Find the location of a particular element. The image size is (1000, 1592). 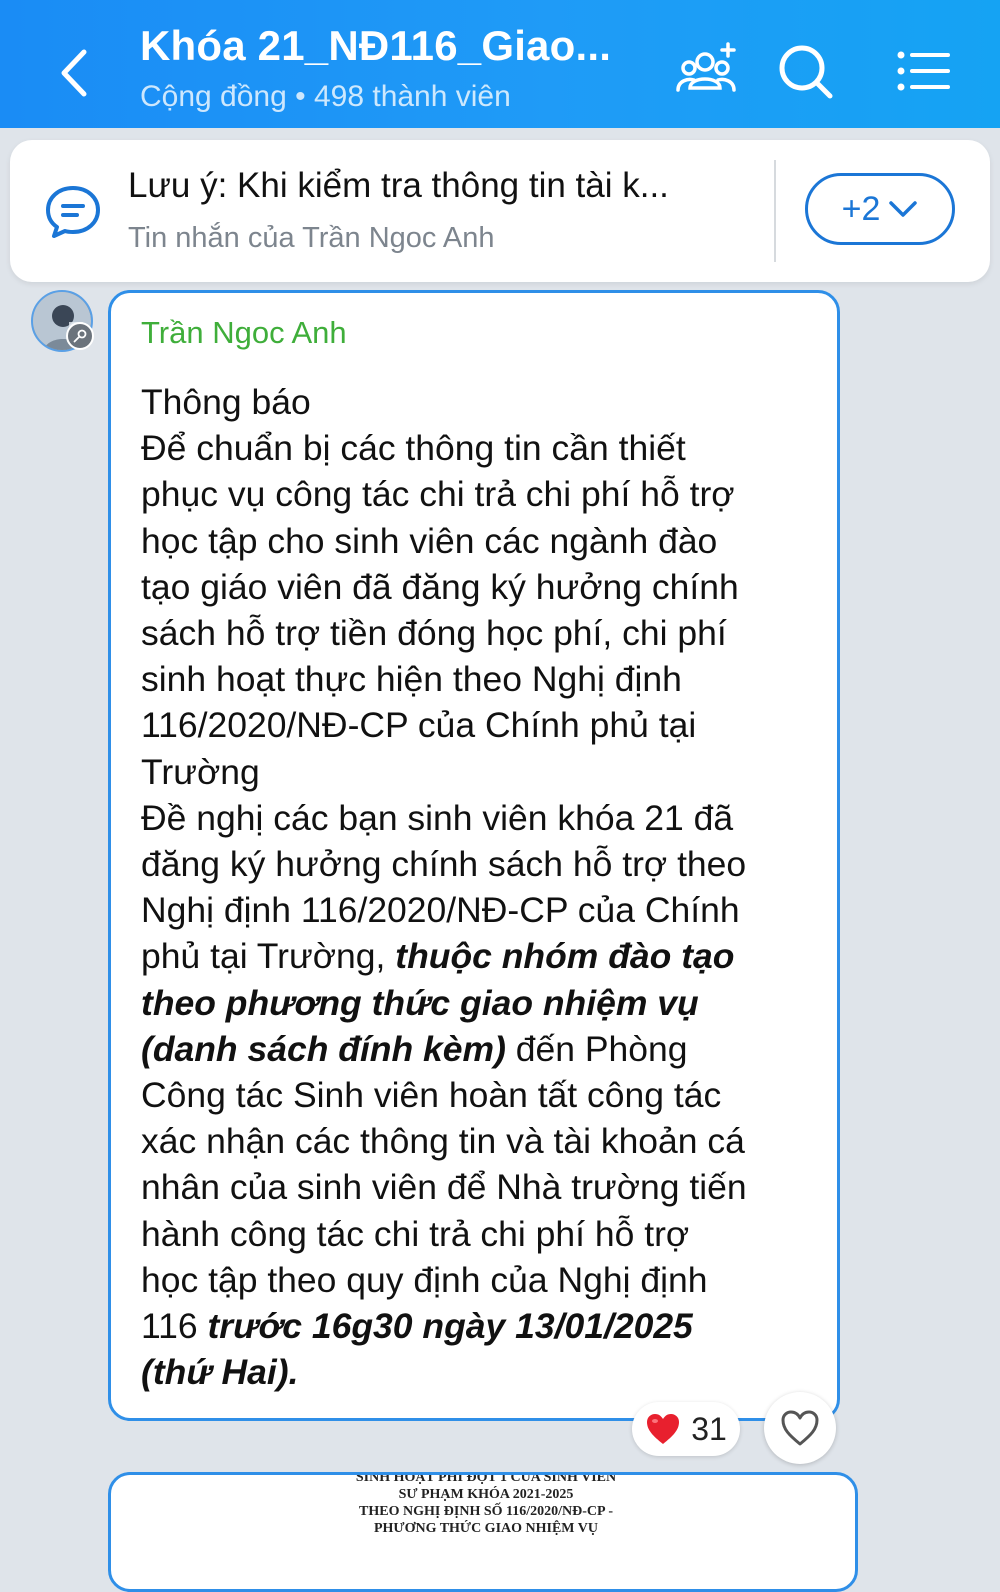

message-text-run: phủ tại Trường, is located at coordinates (268, 956).